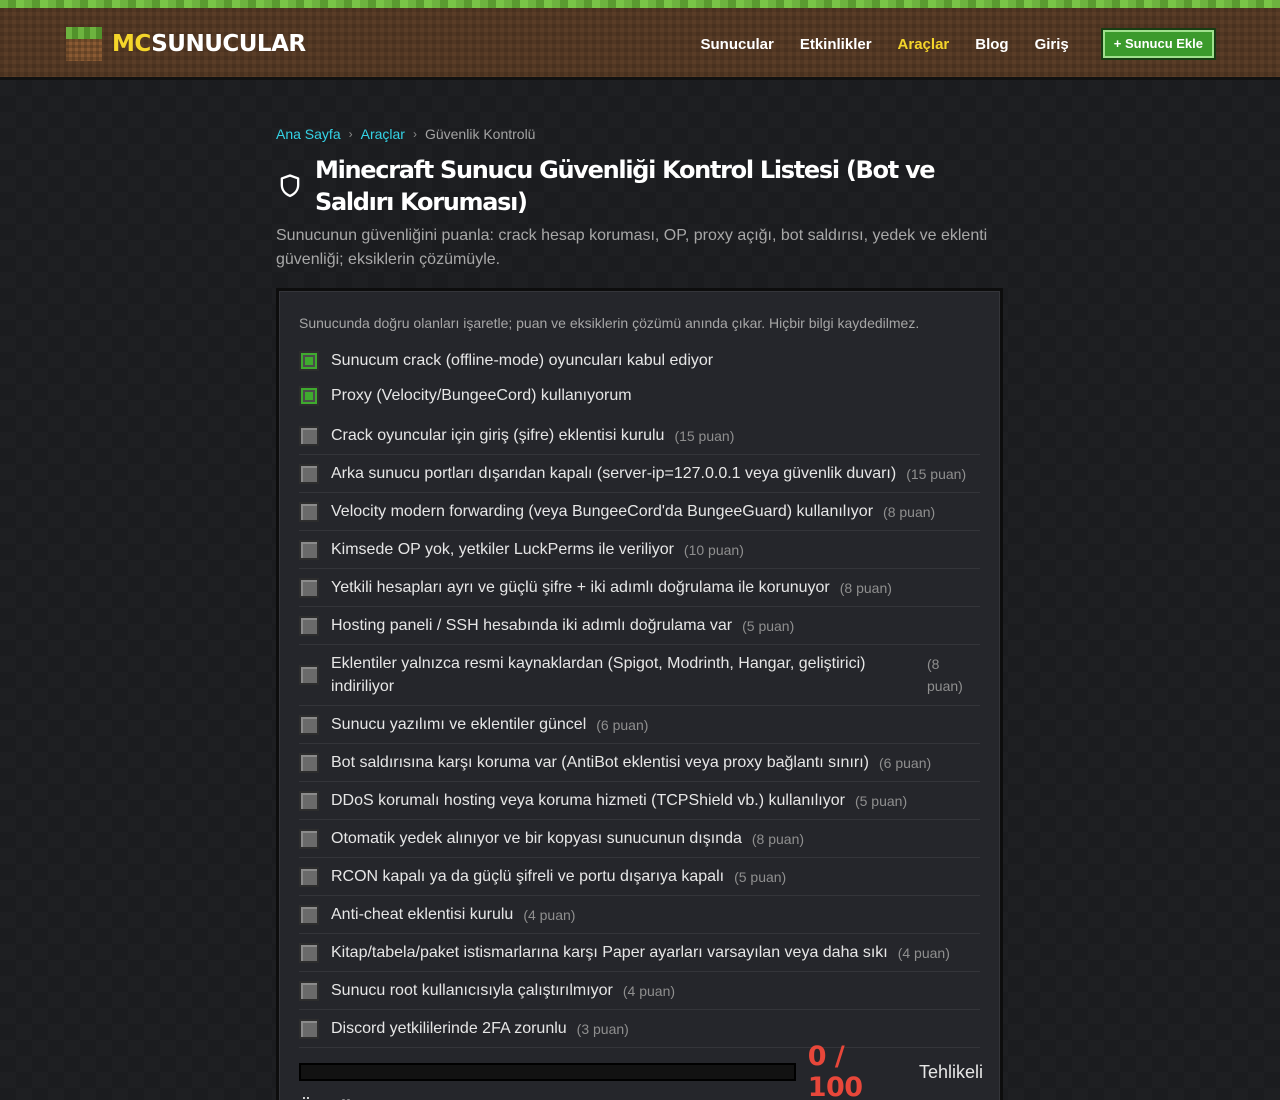 The width and height of the screenshot is (1280, 1100). I want to click on shield-icon, so click(290, 186).